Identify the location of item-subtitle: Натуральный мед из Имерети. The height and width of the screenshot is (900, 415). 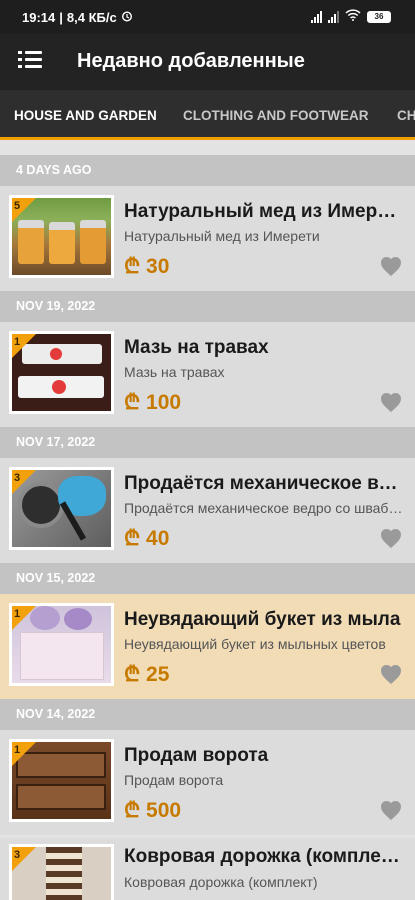
(222, 236).